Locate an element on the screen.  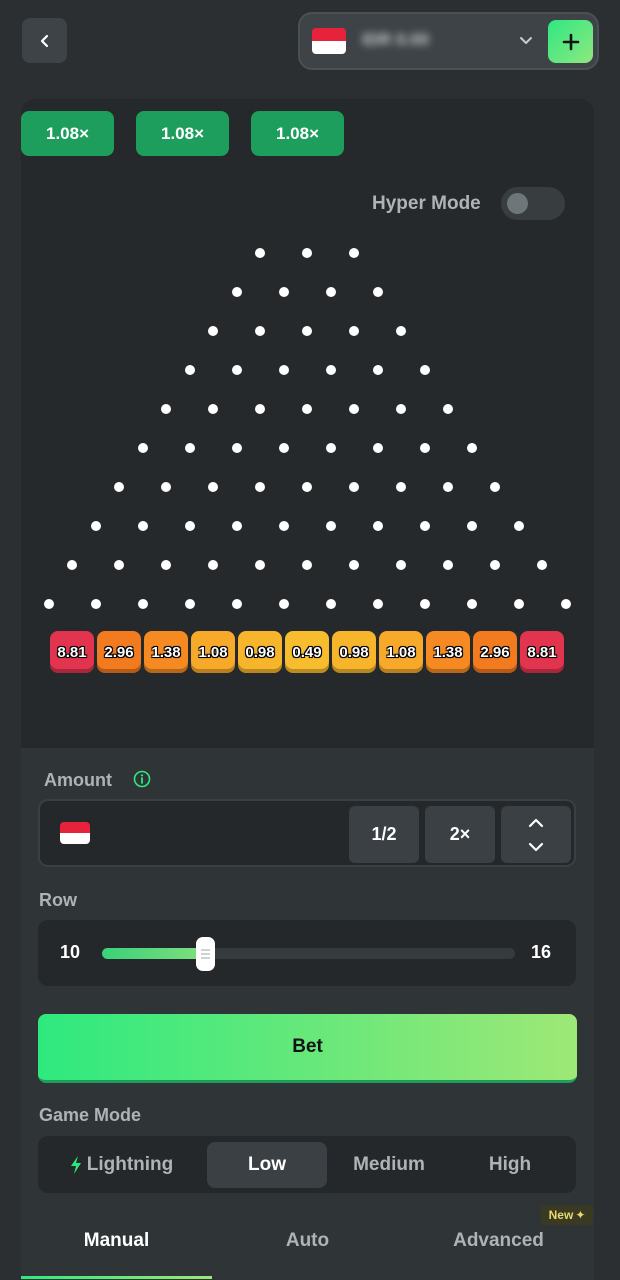
row-slider-thumb is located at coordinates (206, 954).